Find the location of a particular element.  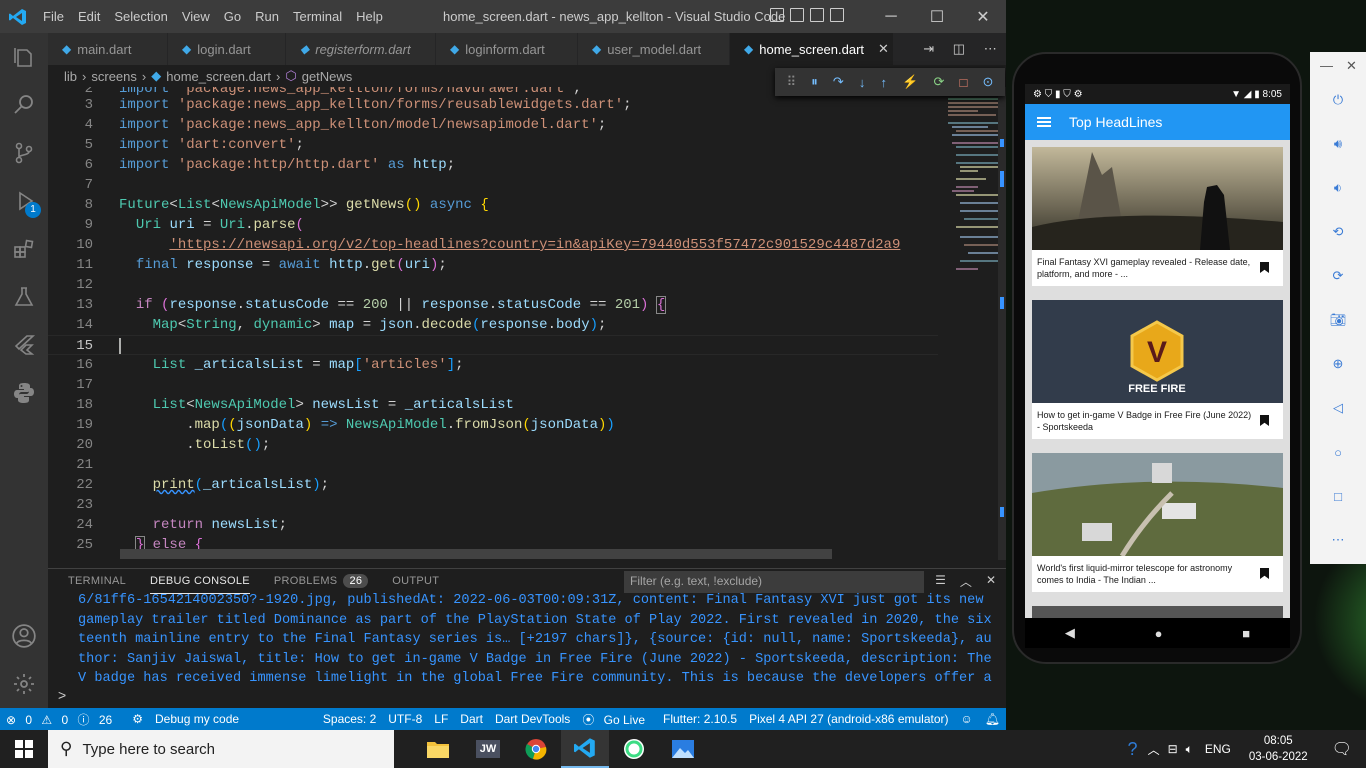

more-actions-icon: ⋯ is located at coordinates (990, 49).